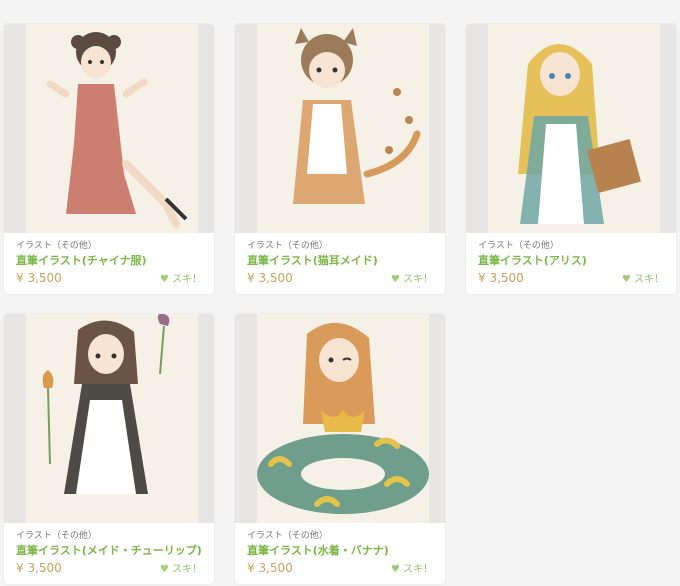  I want to click on product-title: 直筆イラスト(猫耳メイド), so click(340, 261).